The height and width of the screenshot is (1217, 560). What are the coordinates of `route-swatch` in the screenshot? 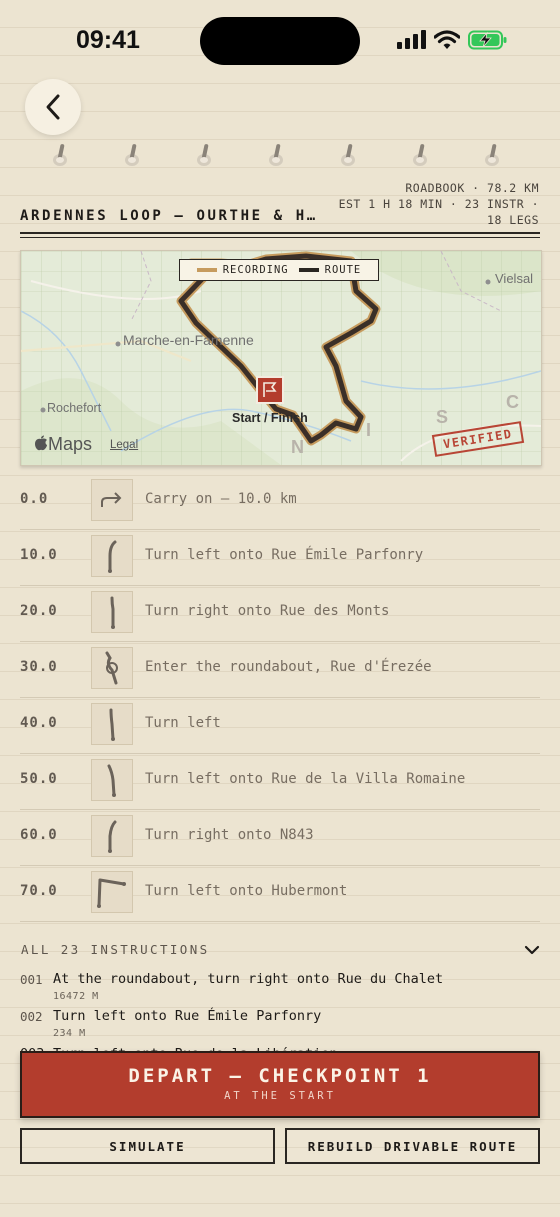 It's located at (308, 270).